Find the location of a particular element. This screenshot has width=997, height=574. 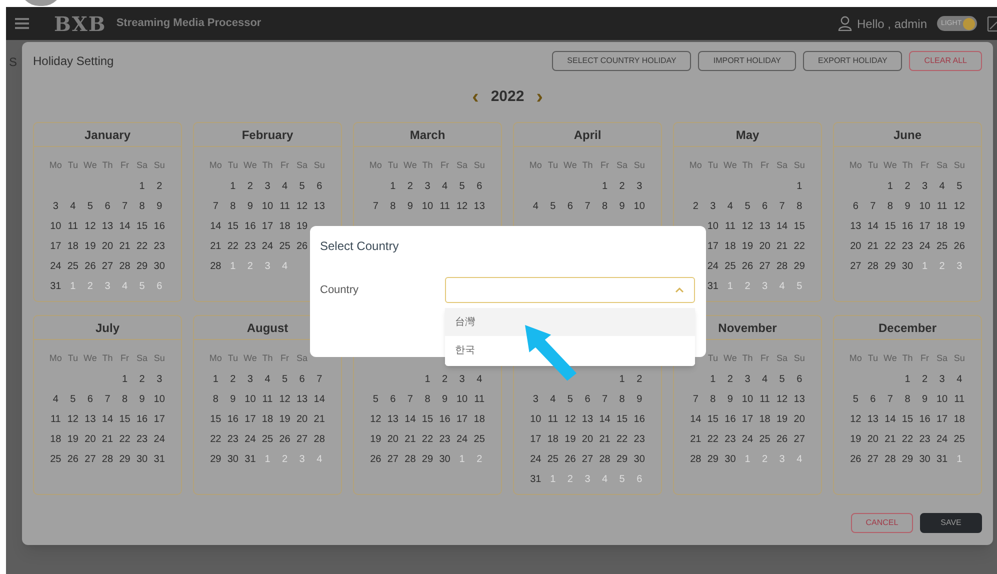

day-number: 22 is located at coordinates (622, 439).